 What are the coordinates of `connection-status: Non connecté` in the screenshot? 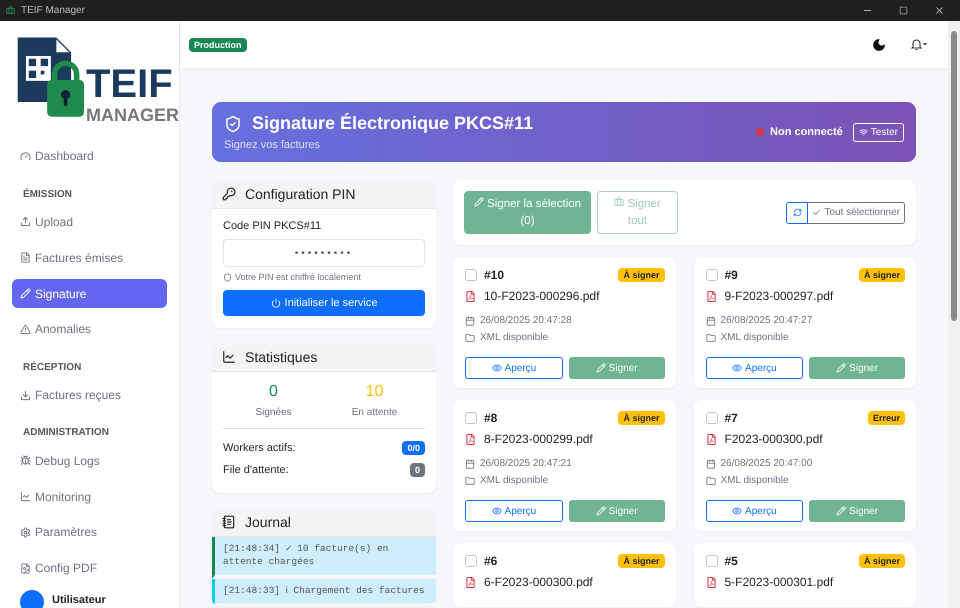 It's located at (806, 132).